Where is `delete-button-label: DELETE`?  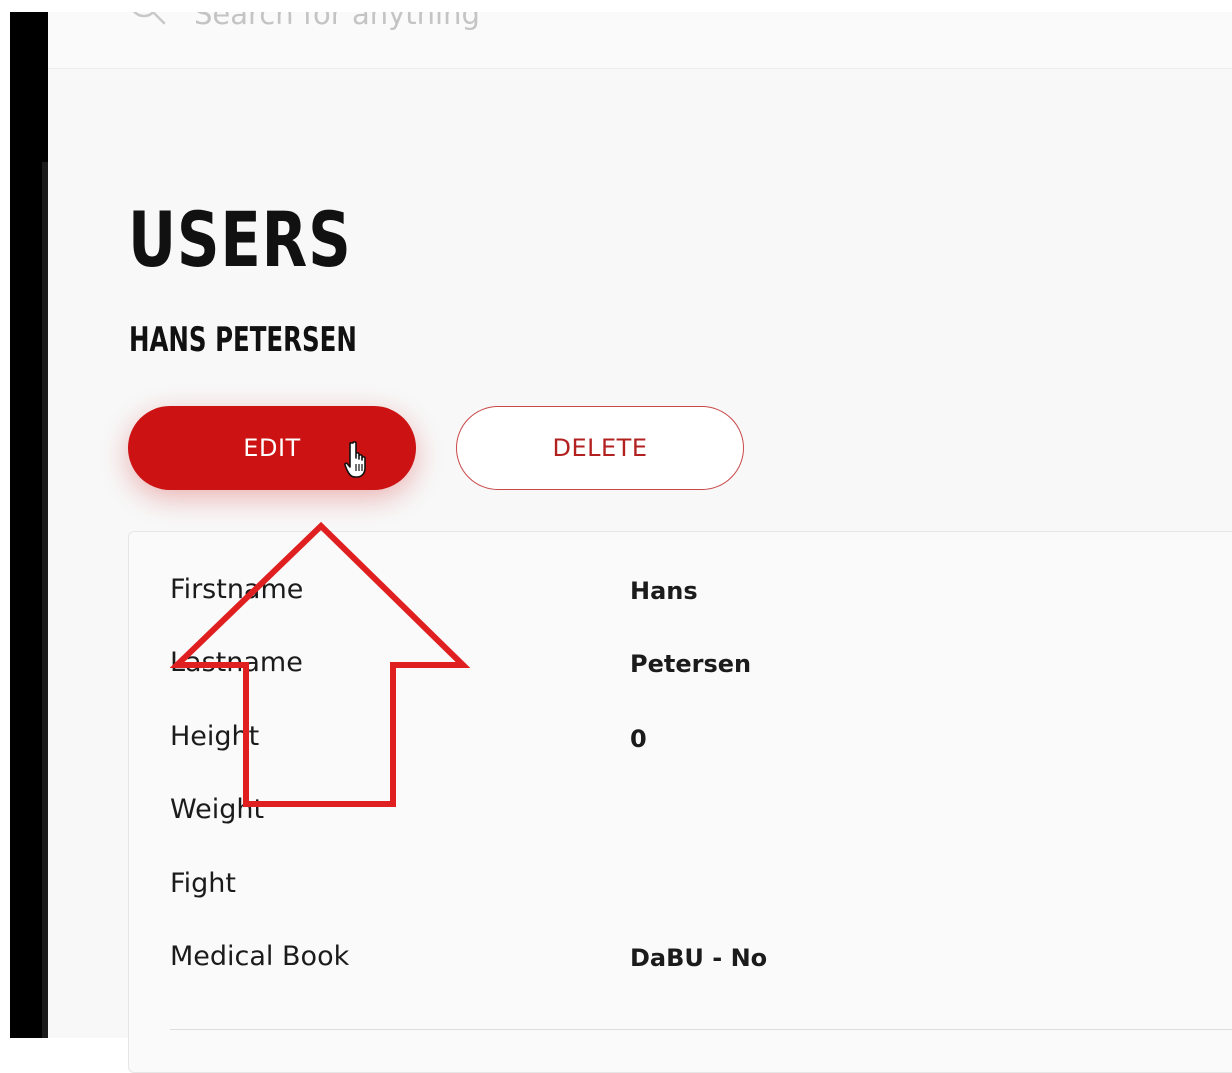
delete-button-label: DELETE is located at coordinates (600, 448).